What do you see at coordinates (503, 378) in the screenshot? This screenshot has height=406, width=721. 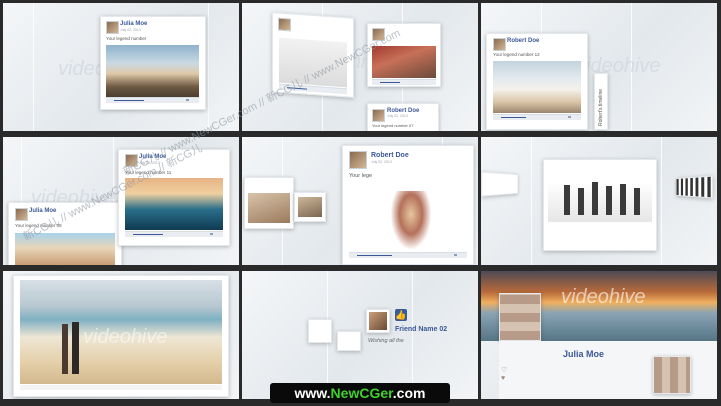 I see `heart-icon: ♥` at bounding box center [503, 378].